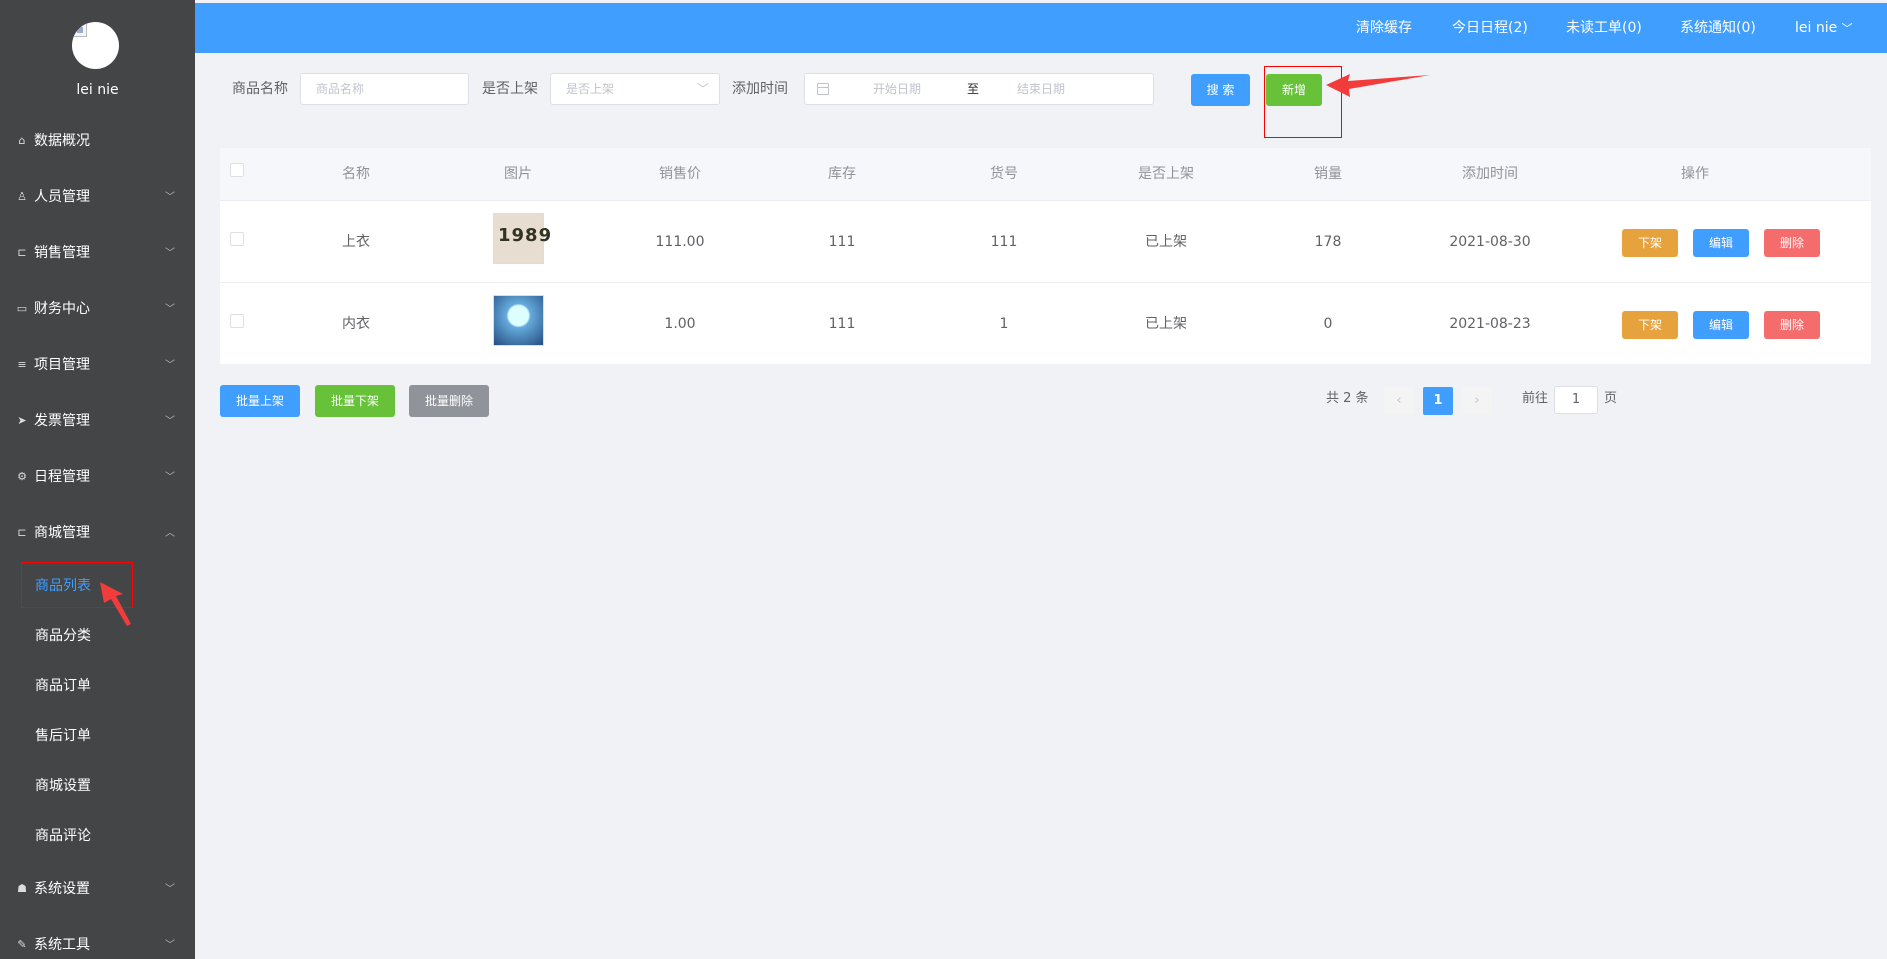 The image size is (1887, 959). Describe the element at coordinates (62, 945) in the screenshot. I see `sidebar-item-label: 系统工具` at that location.